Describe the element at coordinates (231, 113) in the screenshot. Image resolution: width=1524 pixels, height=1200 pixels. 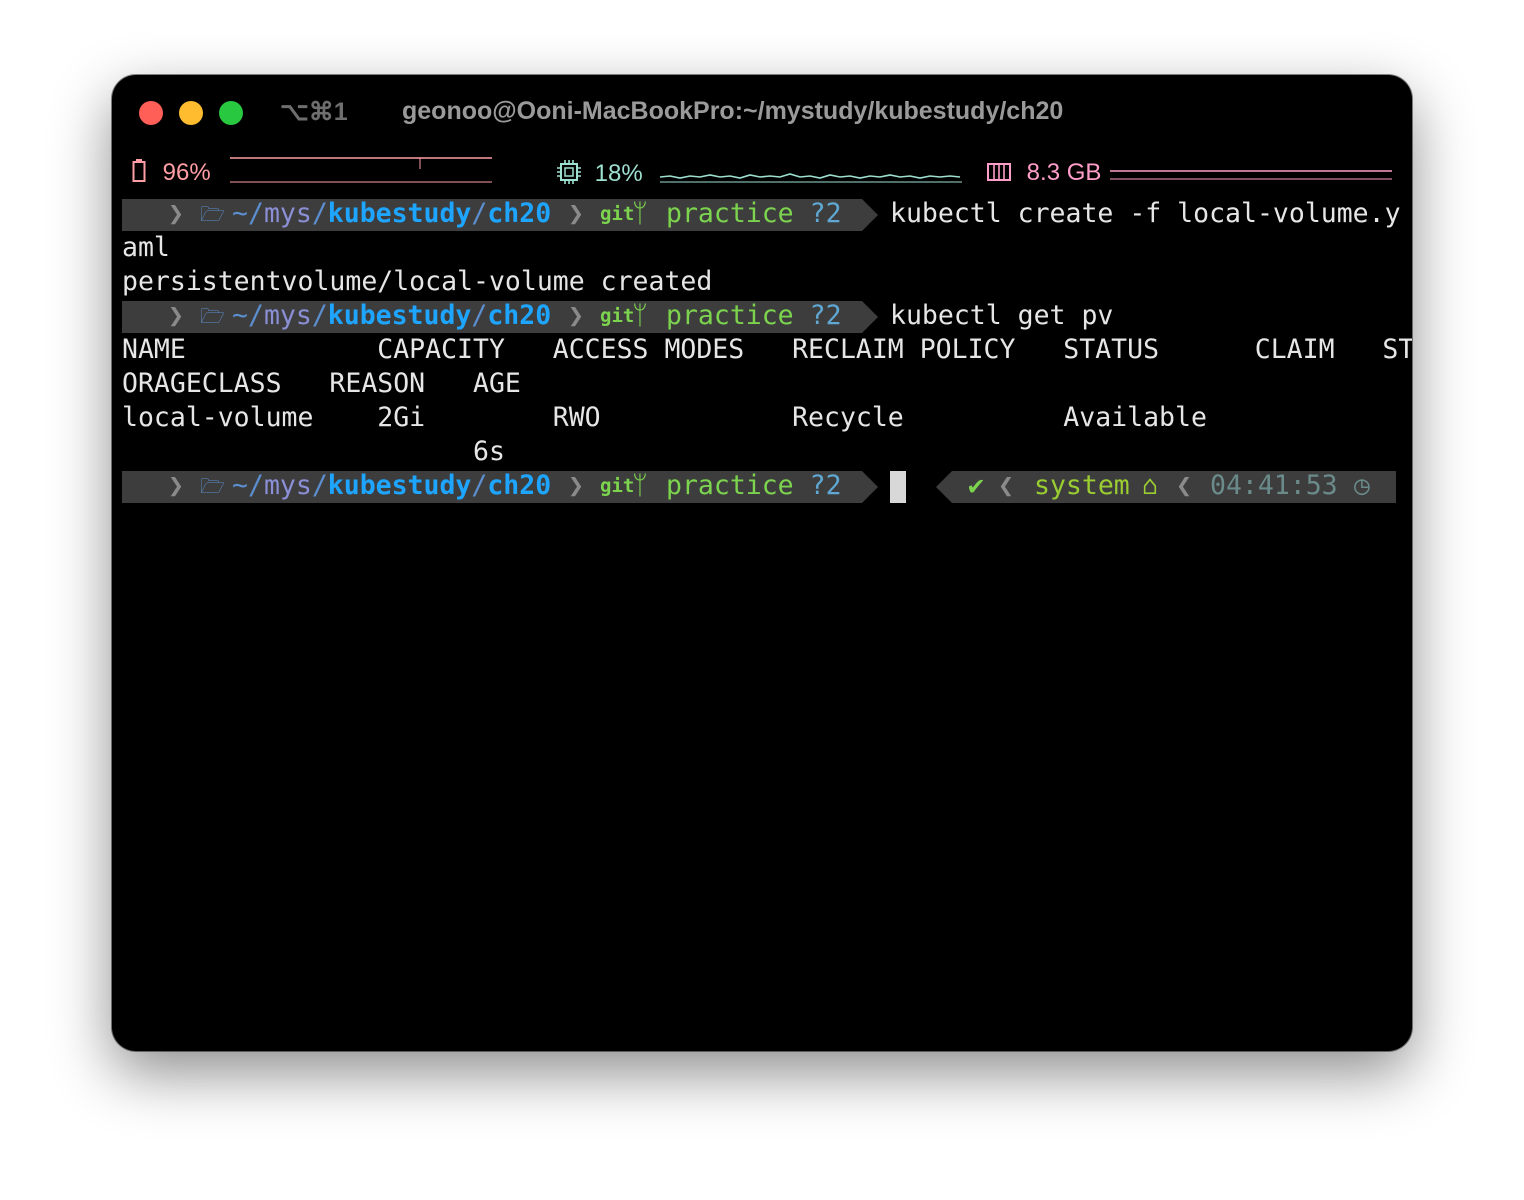
I see `zoom-button` at that location.